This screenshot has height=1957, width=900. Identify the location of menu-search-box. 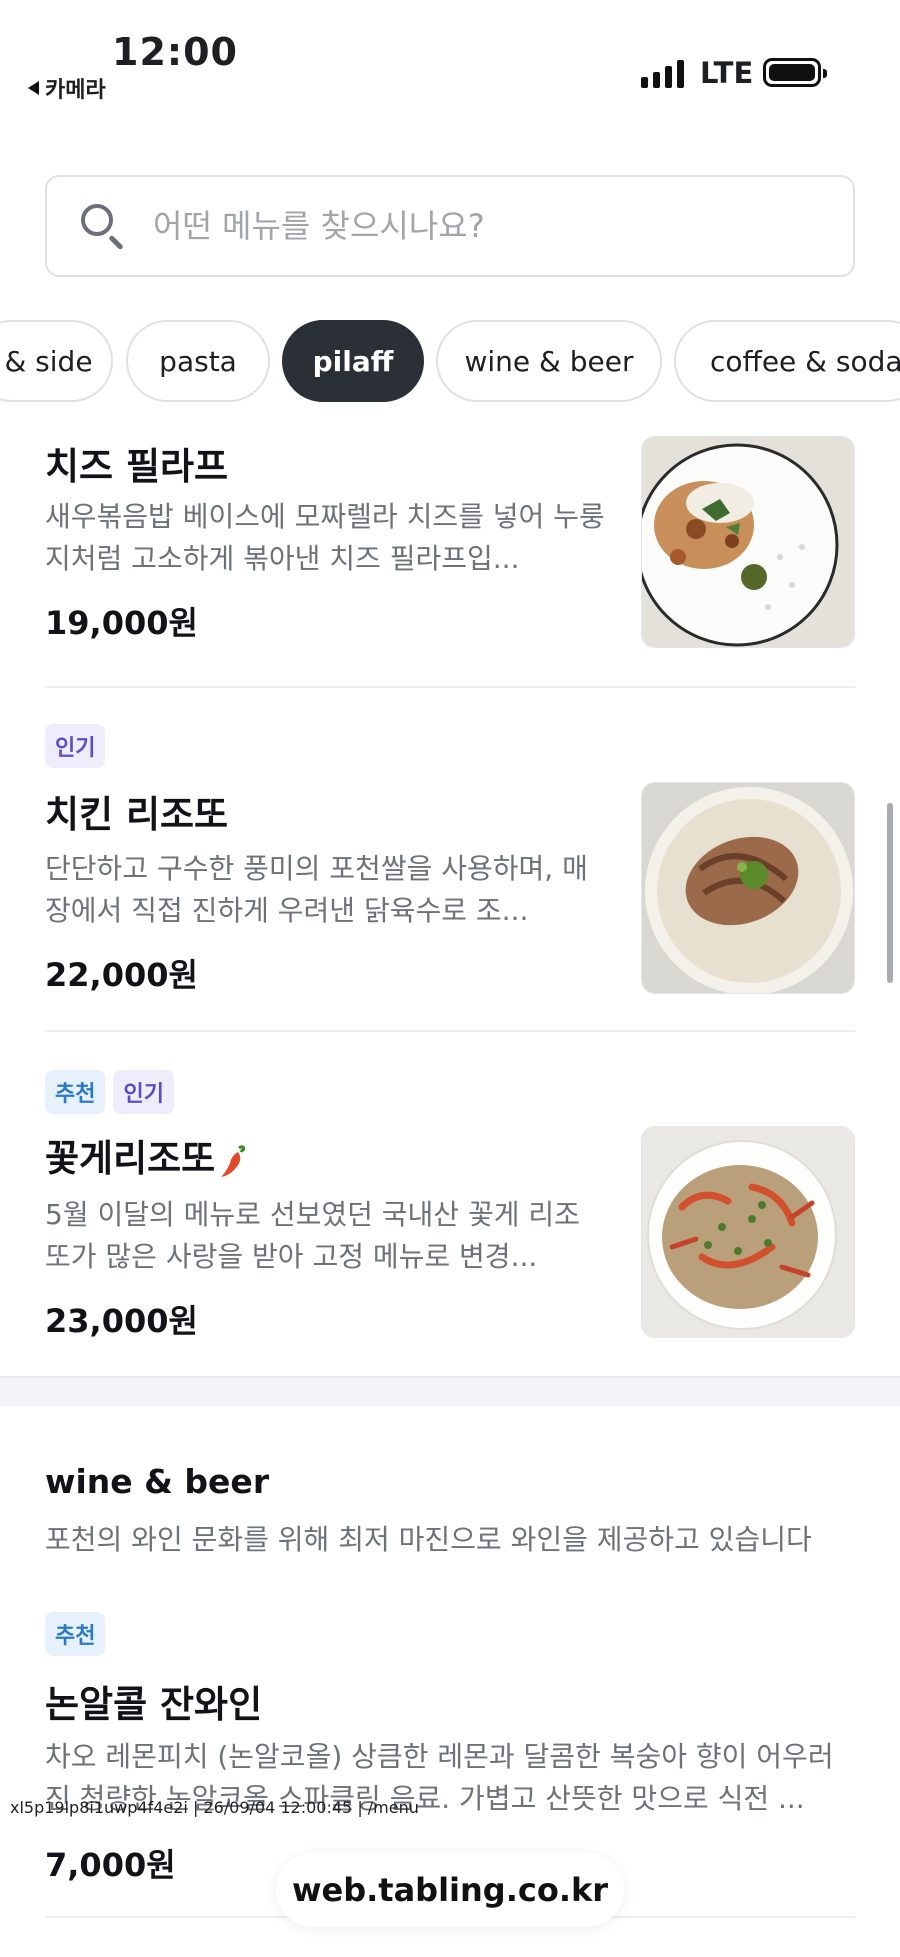
(450, 226).